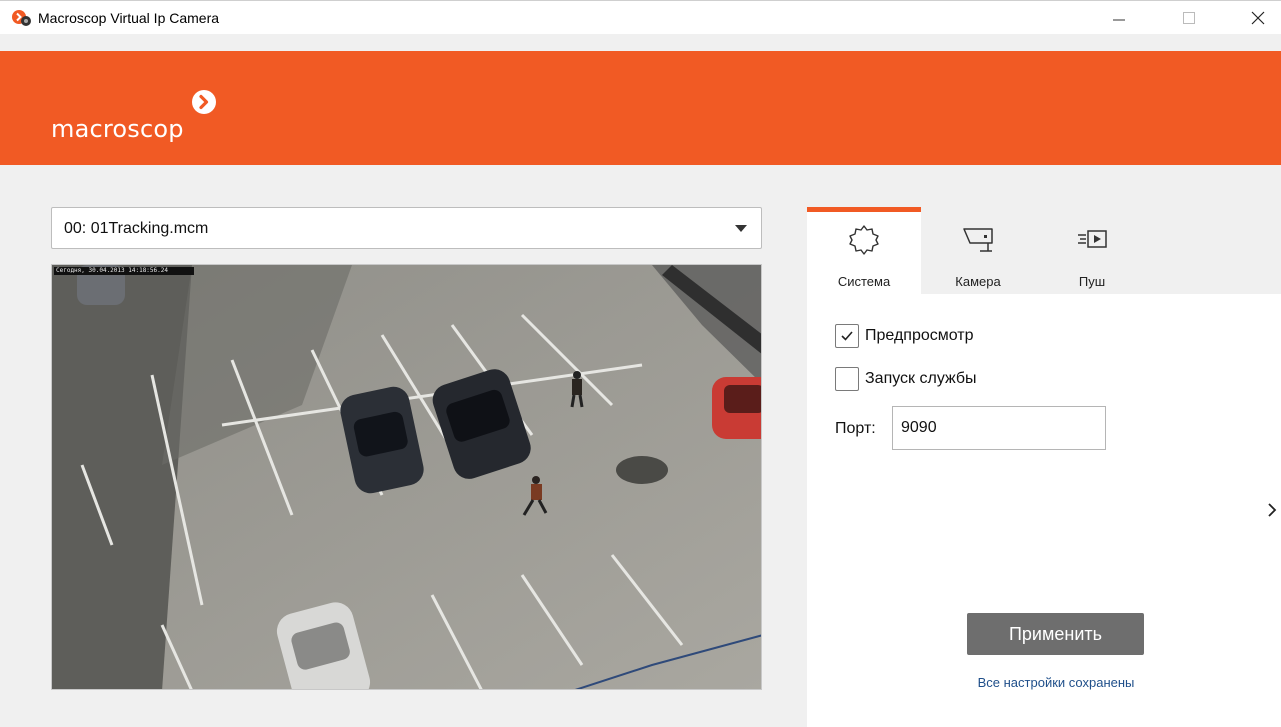 This screenshot has height=727, width=1281. I want to click on checkmark-icon, so click(847, 336).